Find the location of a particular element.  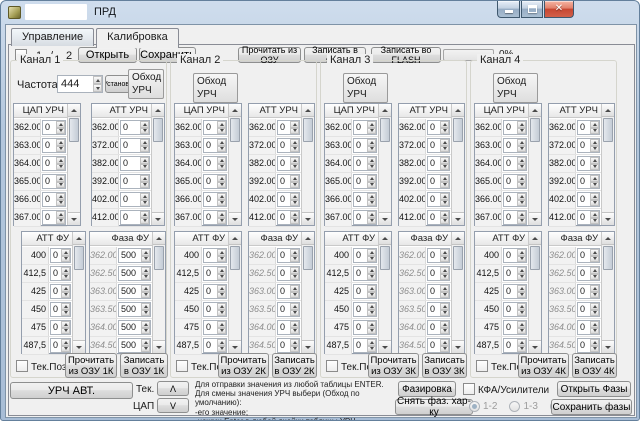

current-position-checkbox: Тек.Поз. is located at coordinates (42, 366).